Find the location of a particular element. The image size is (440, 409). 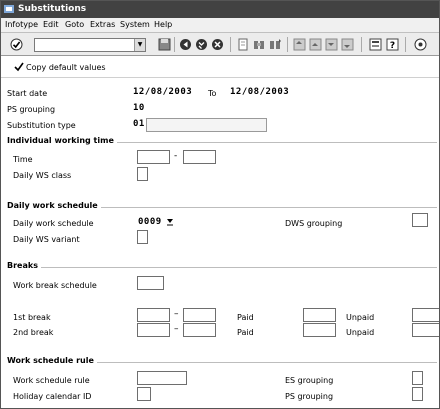

end-date-field: 12/08/2003 is located at coordinates (259, 92).